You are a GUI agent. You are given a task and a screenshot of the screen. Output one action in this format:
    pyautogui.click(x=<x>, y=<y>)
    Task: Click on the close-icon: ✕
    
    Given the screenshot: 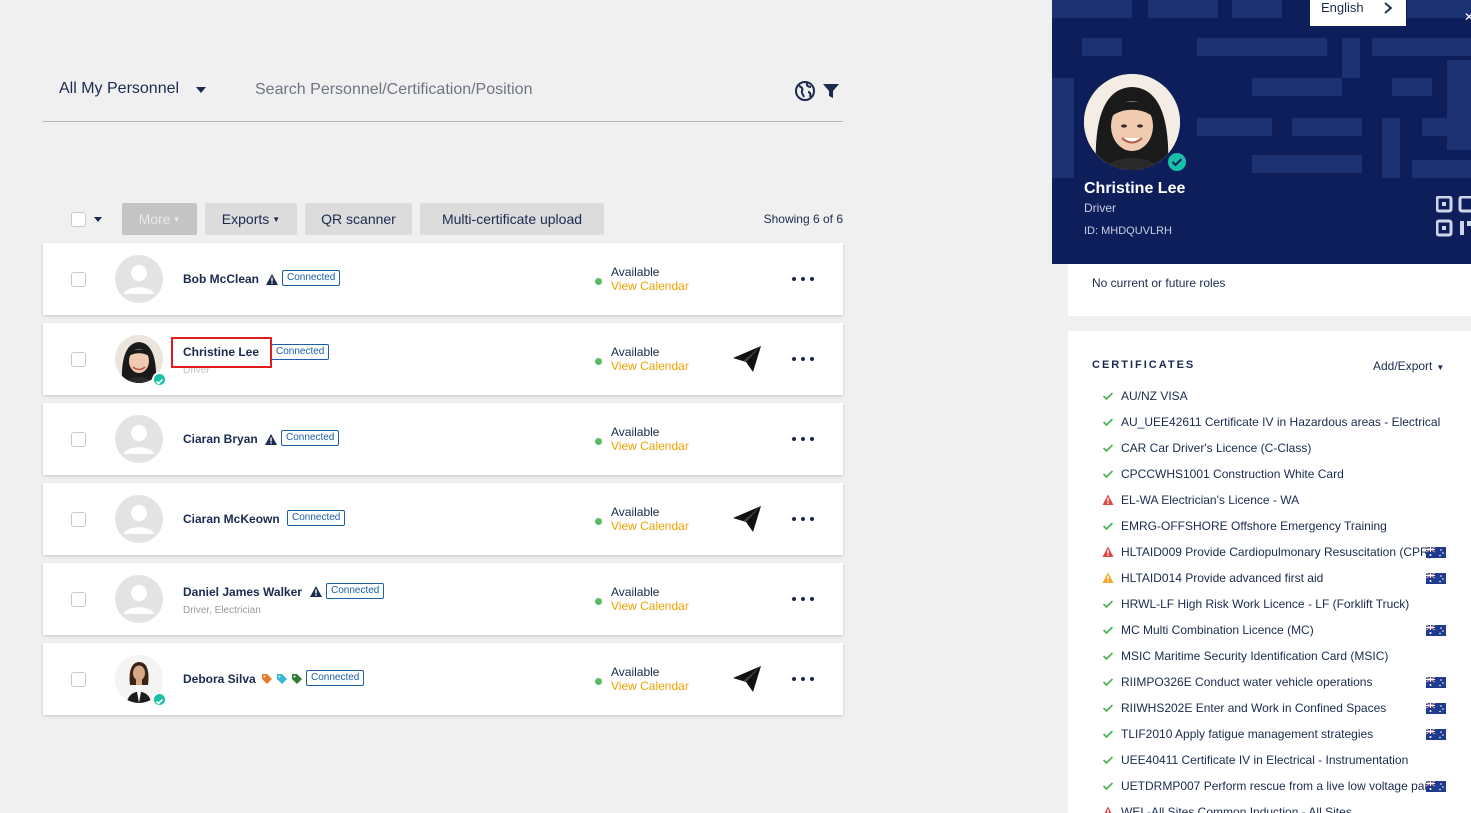 What is the action you would take?
    pyautogui.click(x=1467, y=17)
    